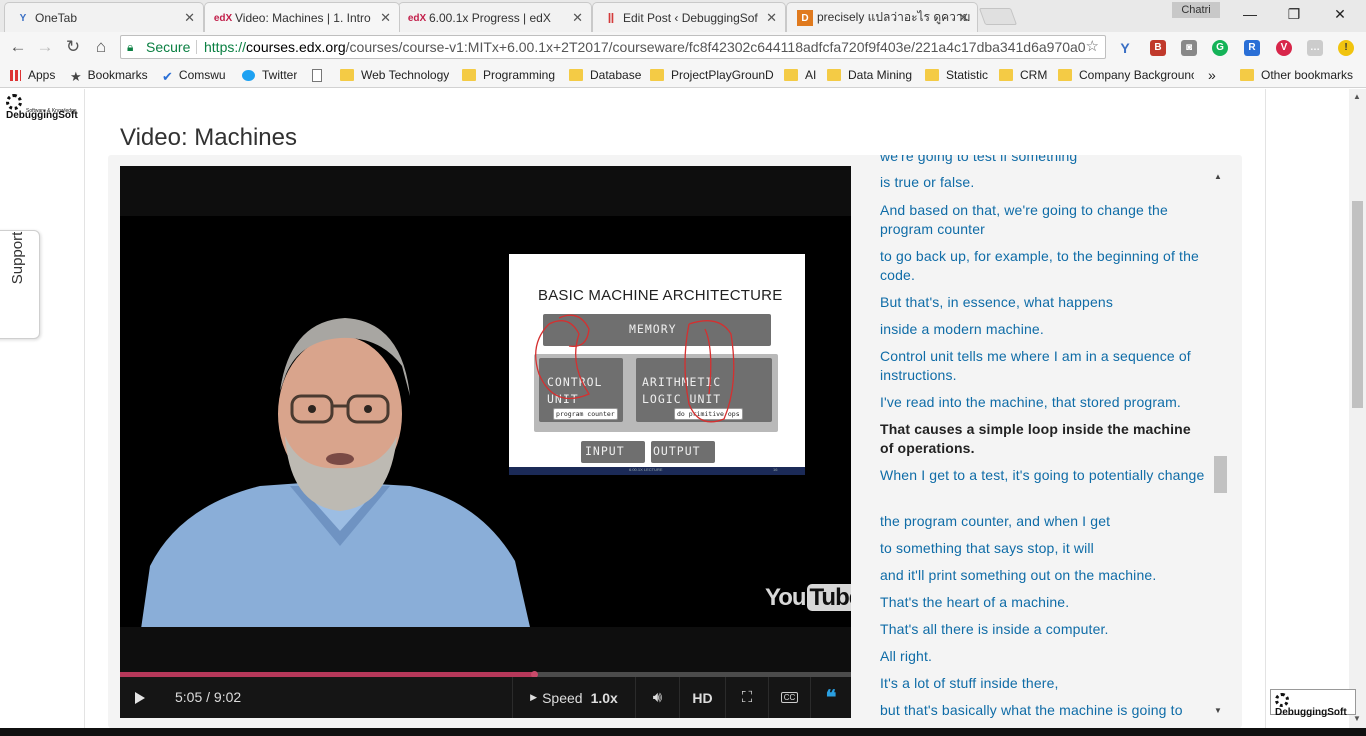  Describe the element at coordinates (1252, 48) in the screenshot. I see `pocket-extension-icon: R` at that location.